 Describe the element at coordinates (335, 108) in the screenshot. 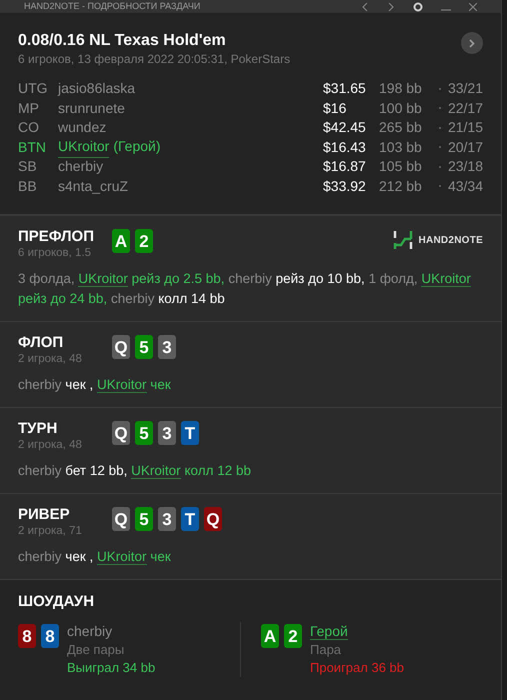

I see `stack-amount: $16` at that location.